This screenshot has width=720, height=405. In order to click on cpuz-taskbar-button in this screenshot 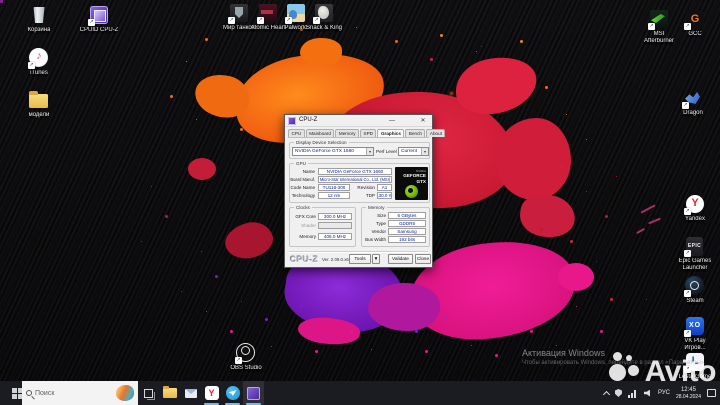, I will do `click(253, 393)`.